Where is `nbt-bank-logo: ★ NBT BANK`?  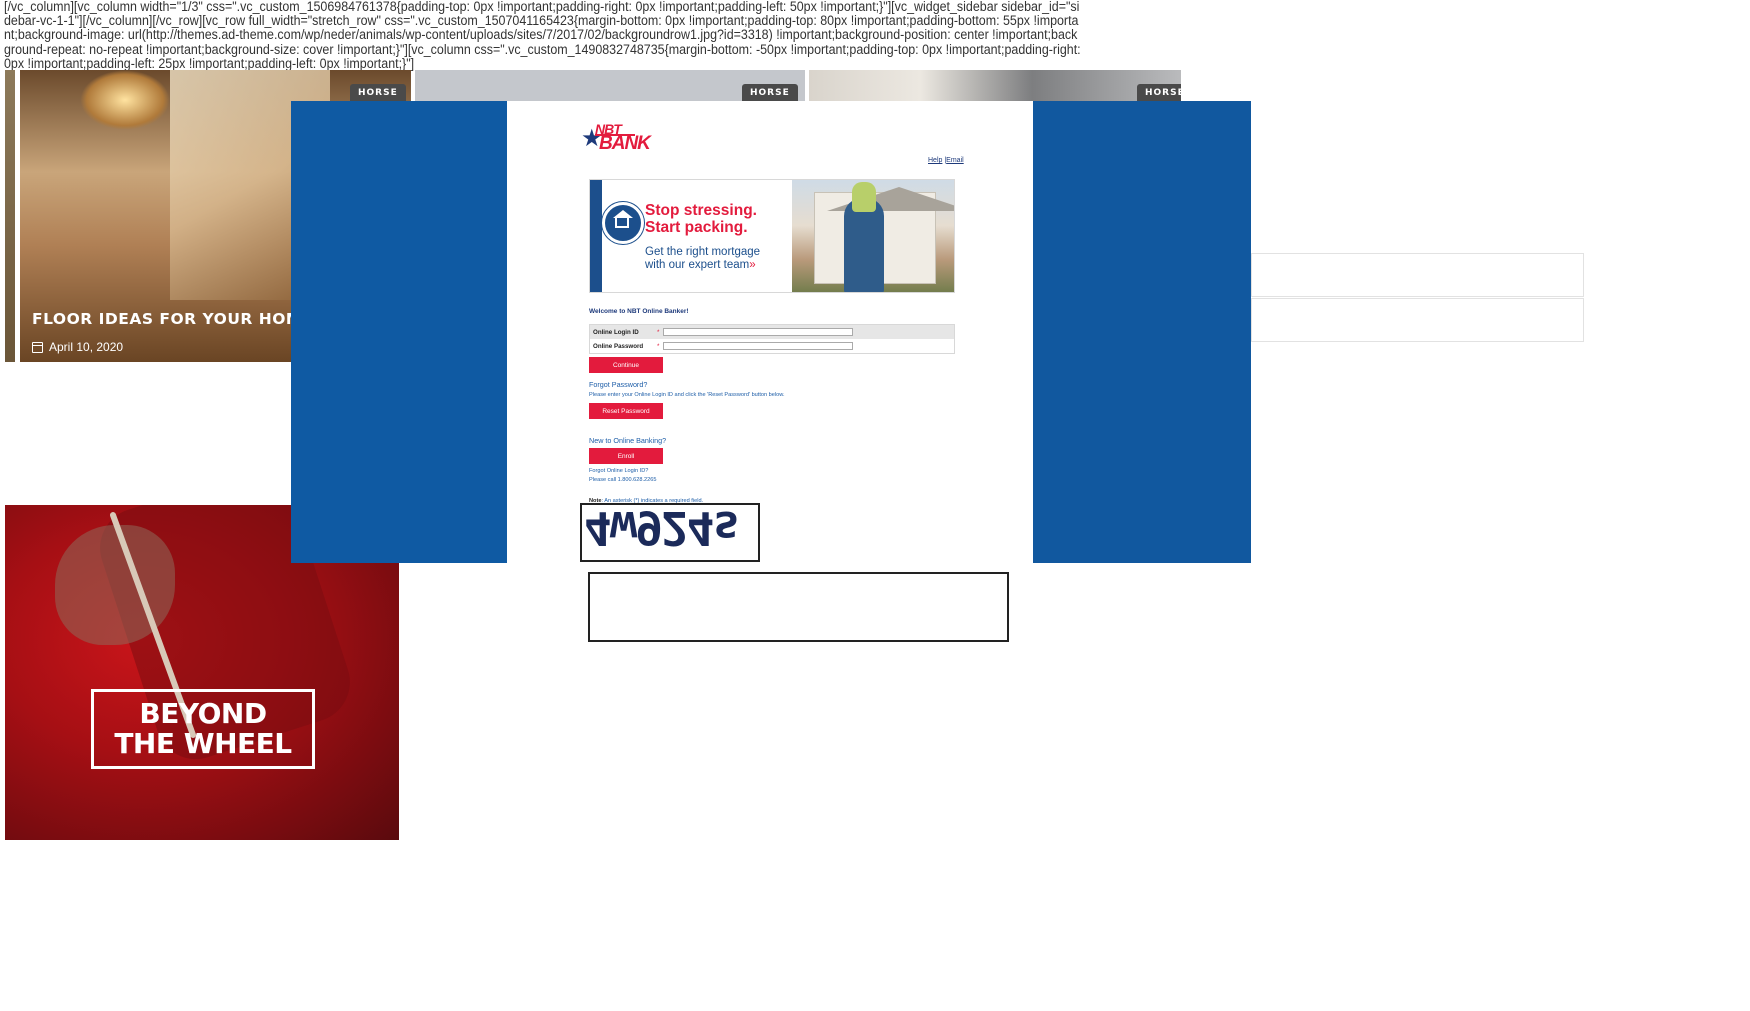 nbt-bank-logo: ★ NBT BANK is located at coordinates (621, 138).